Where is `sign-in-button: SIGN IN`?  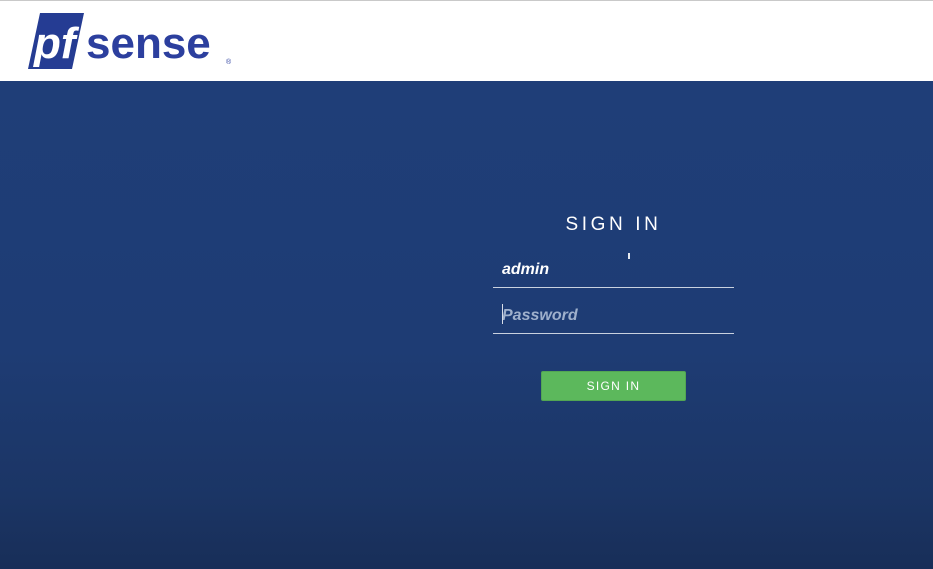
sign-in-button: SIGN IN is located at coordinates (613, 386).